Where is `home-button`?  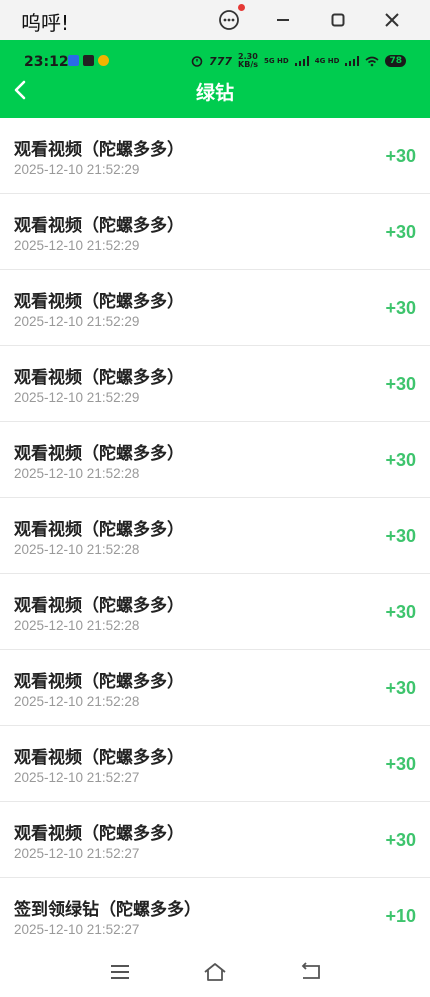
home-button is located at coordinates (215, 972).